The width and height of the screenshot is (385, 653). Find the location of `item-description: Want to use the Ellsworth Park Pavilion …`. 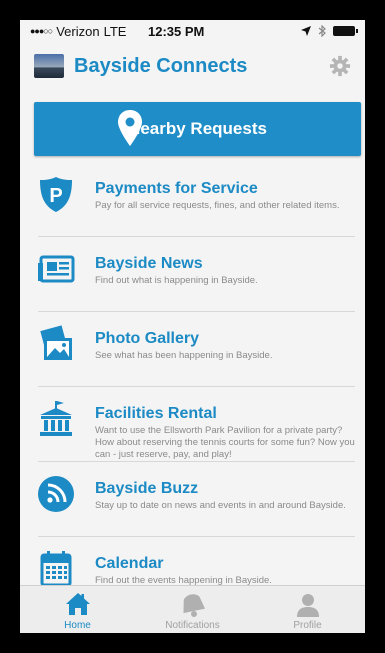

item-description: Want to use the Ellsworth Park Pavilion … is located at coordinates (225, 442).